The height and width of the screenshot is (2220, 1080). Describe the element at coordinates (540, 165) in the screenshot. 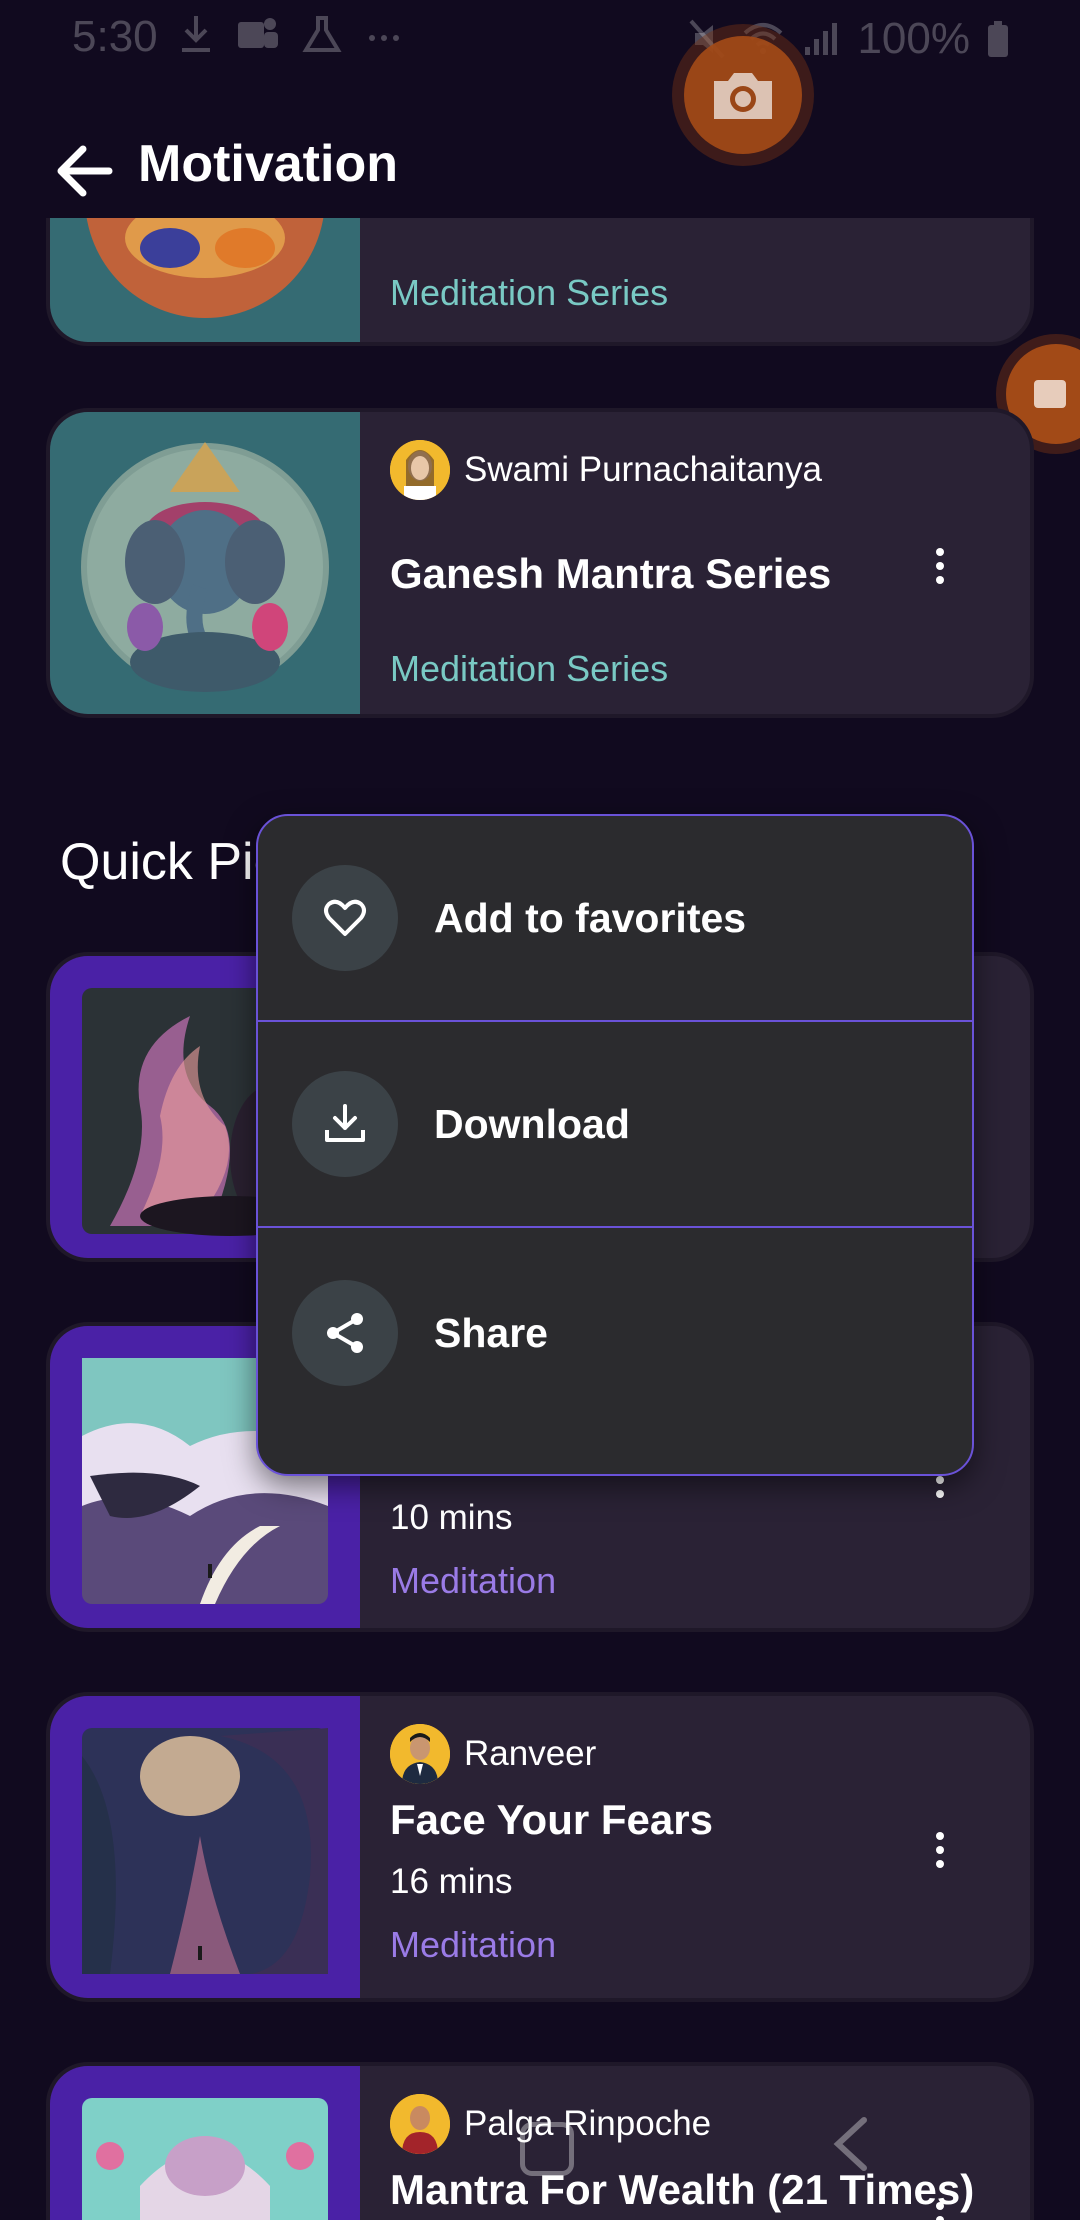

I see `app-header: Motivation` at that location.